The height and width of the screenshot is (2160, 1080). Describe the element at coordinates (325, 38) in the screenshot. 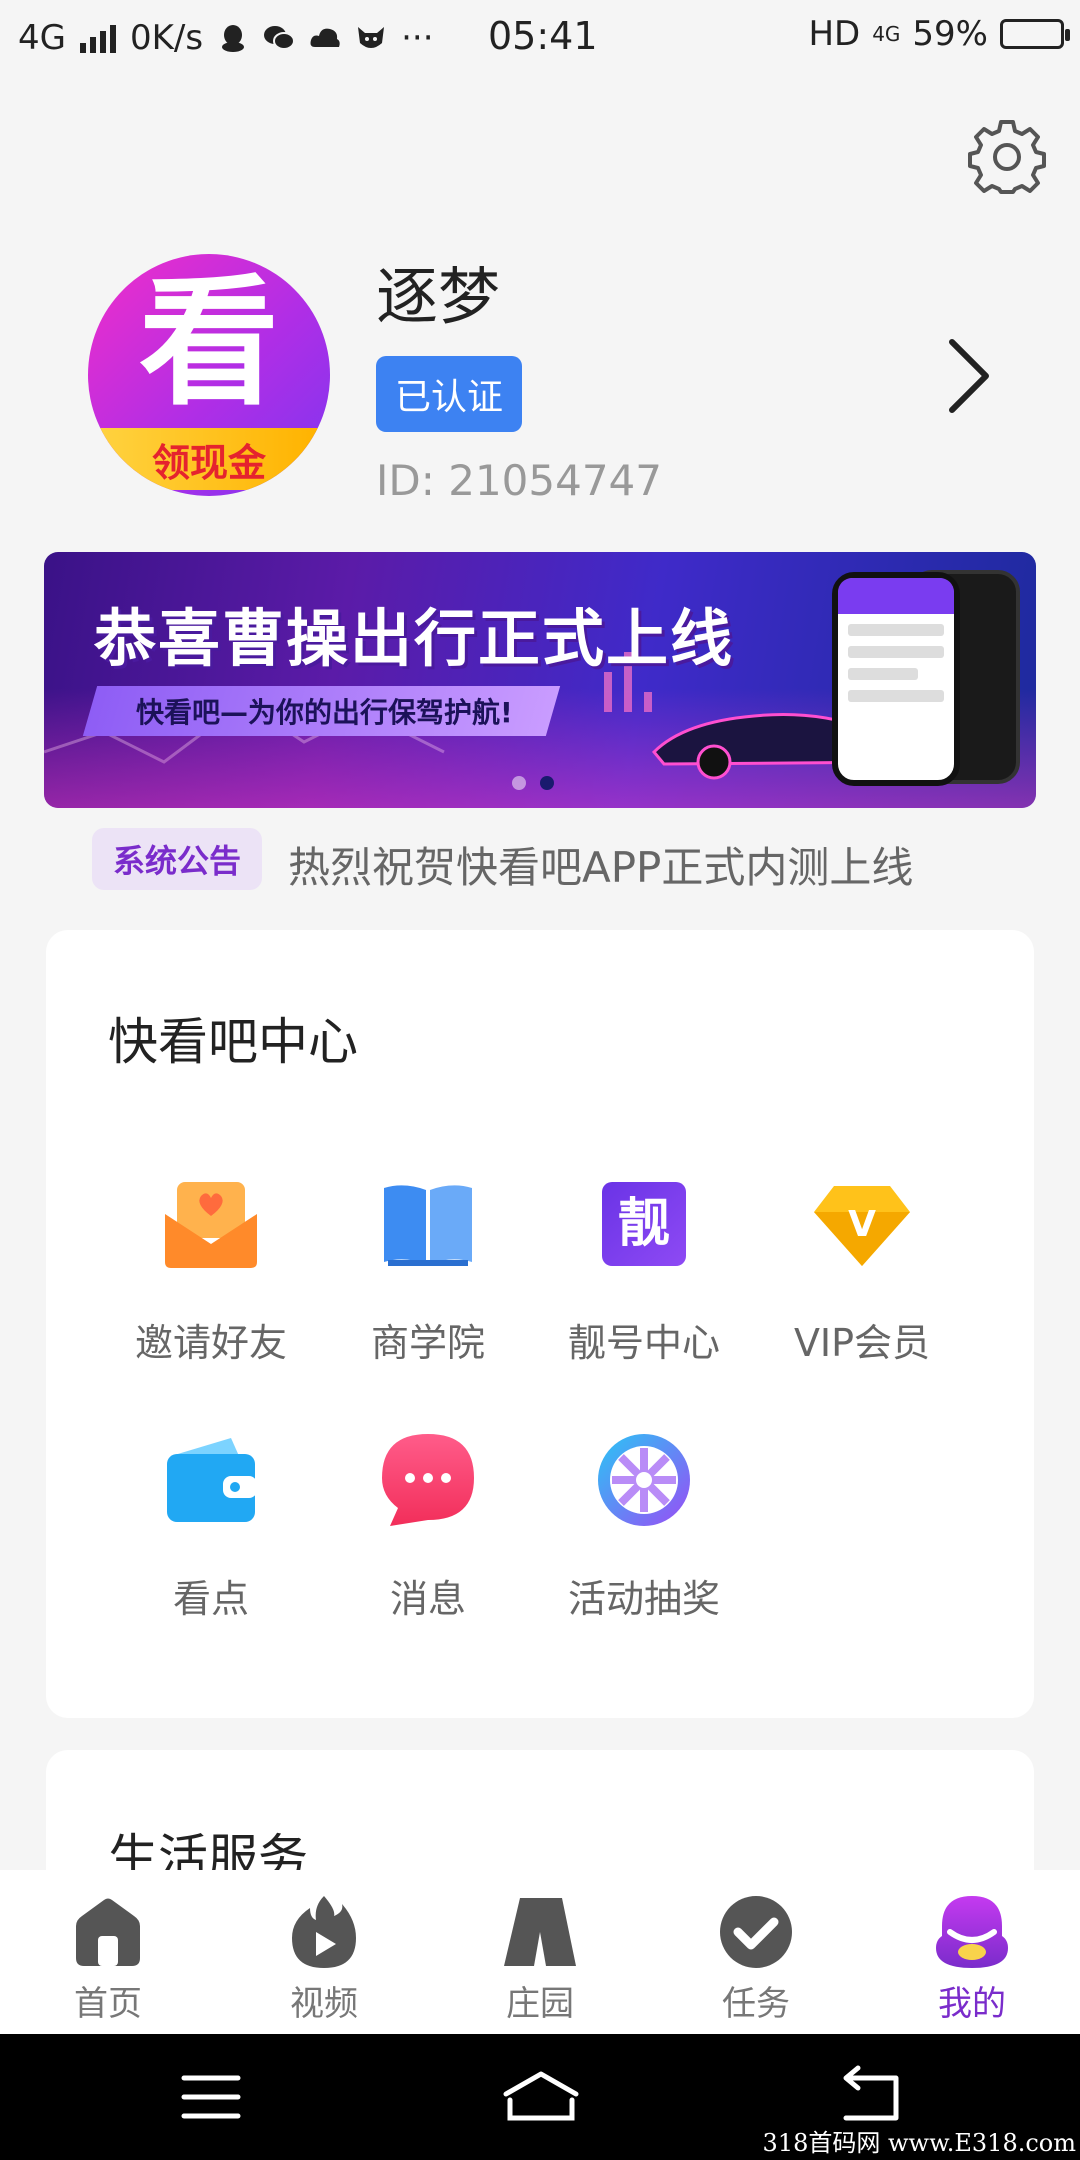

I see `cloud-icon` at that location.